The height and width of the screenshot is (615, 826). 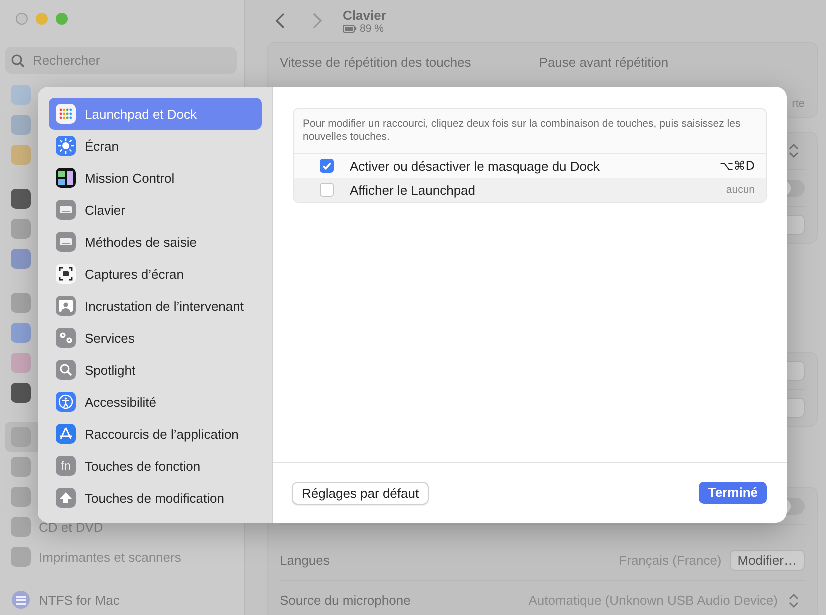 I want to click on battery-level: 89 %, so click(x=372, y=28).